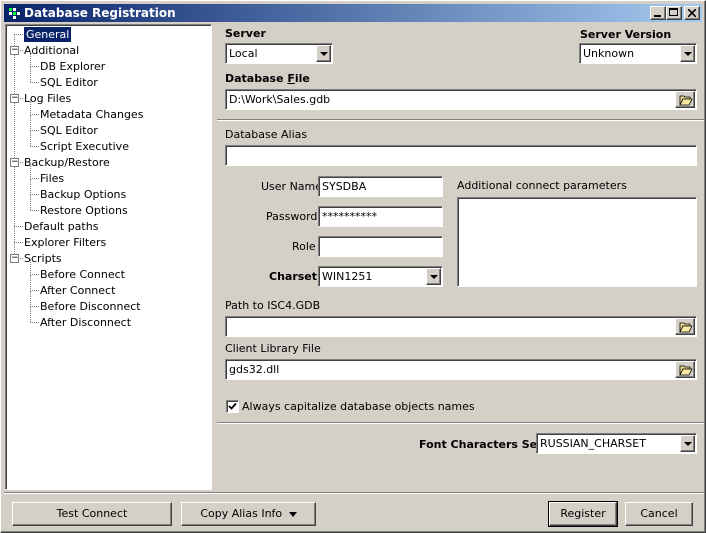 The height and width of the screenshot is (533, 706). Describe the element at coordinates (461, 369) in the screenshot. I see `client-library-field: gds32.dll` at that location.